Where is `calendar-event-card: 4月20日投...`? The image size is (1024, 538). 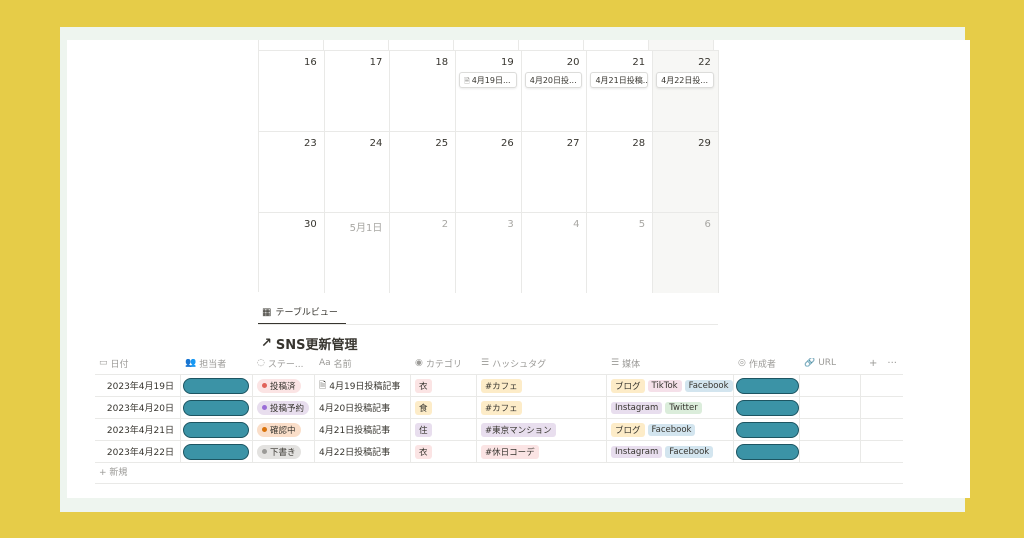
calendar-event-card: 4月20日投... is located at coordinates (553, 80).